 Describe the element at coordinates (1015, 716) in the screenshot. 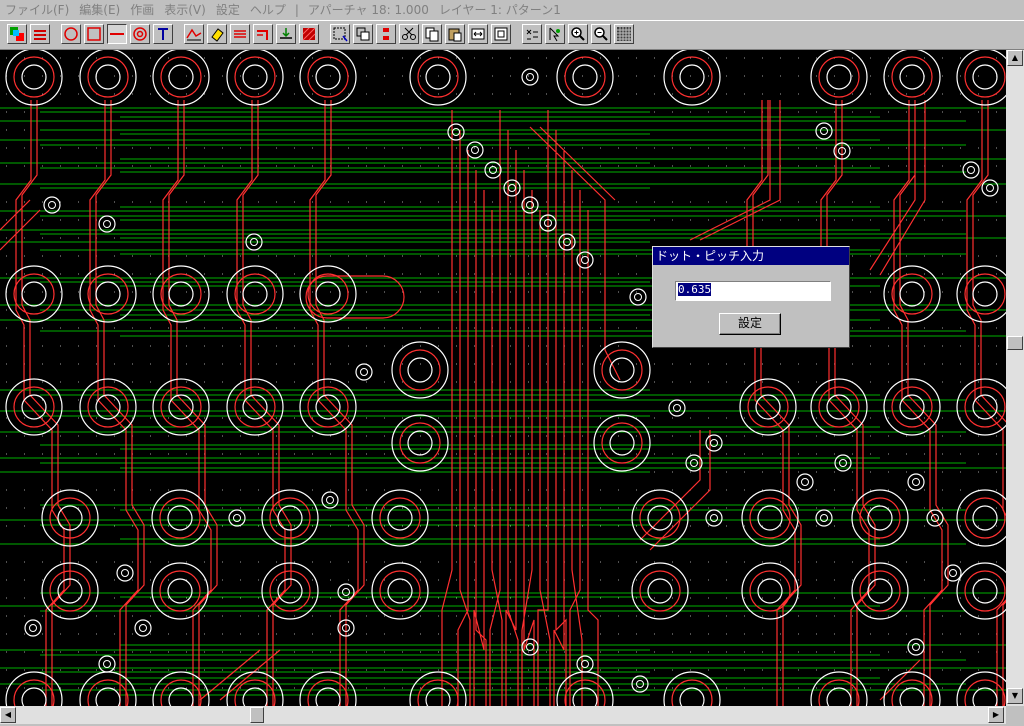

I see `scrollbar-corner` at that location.